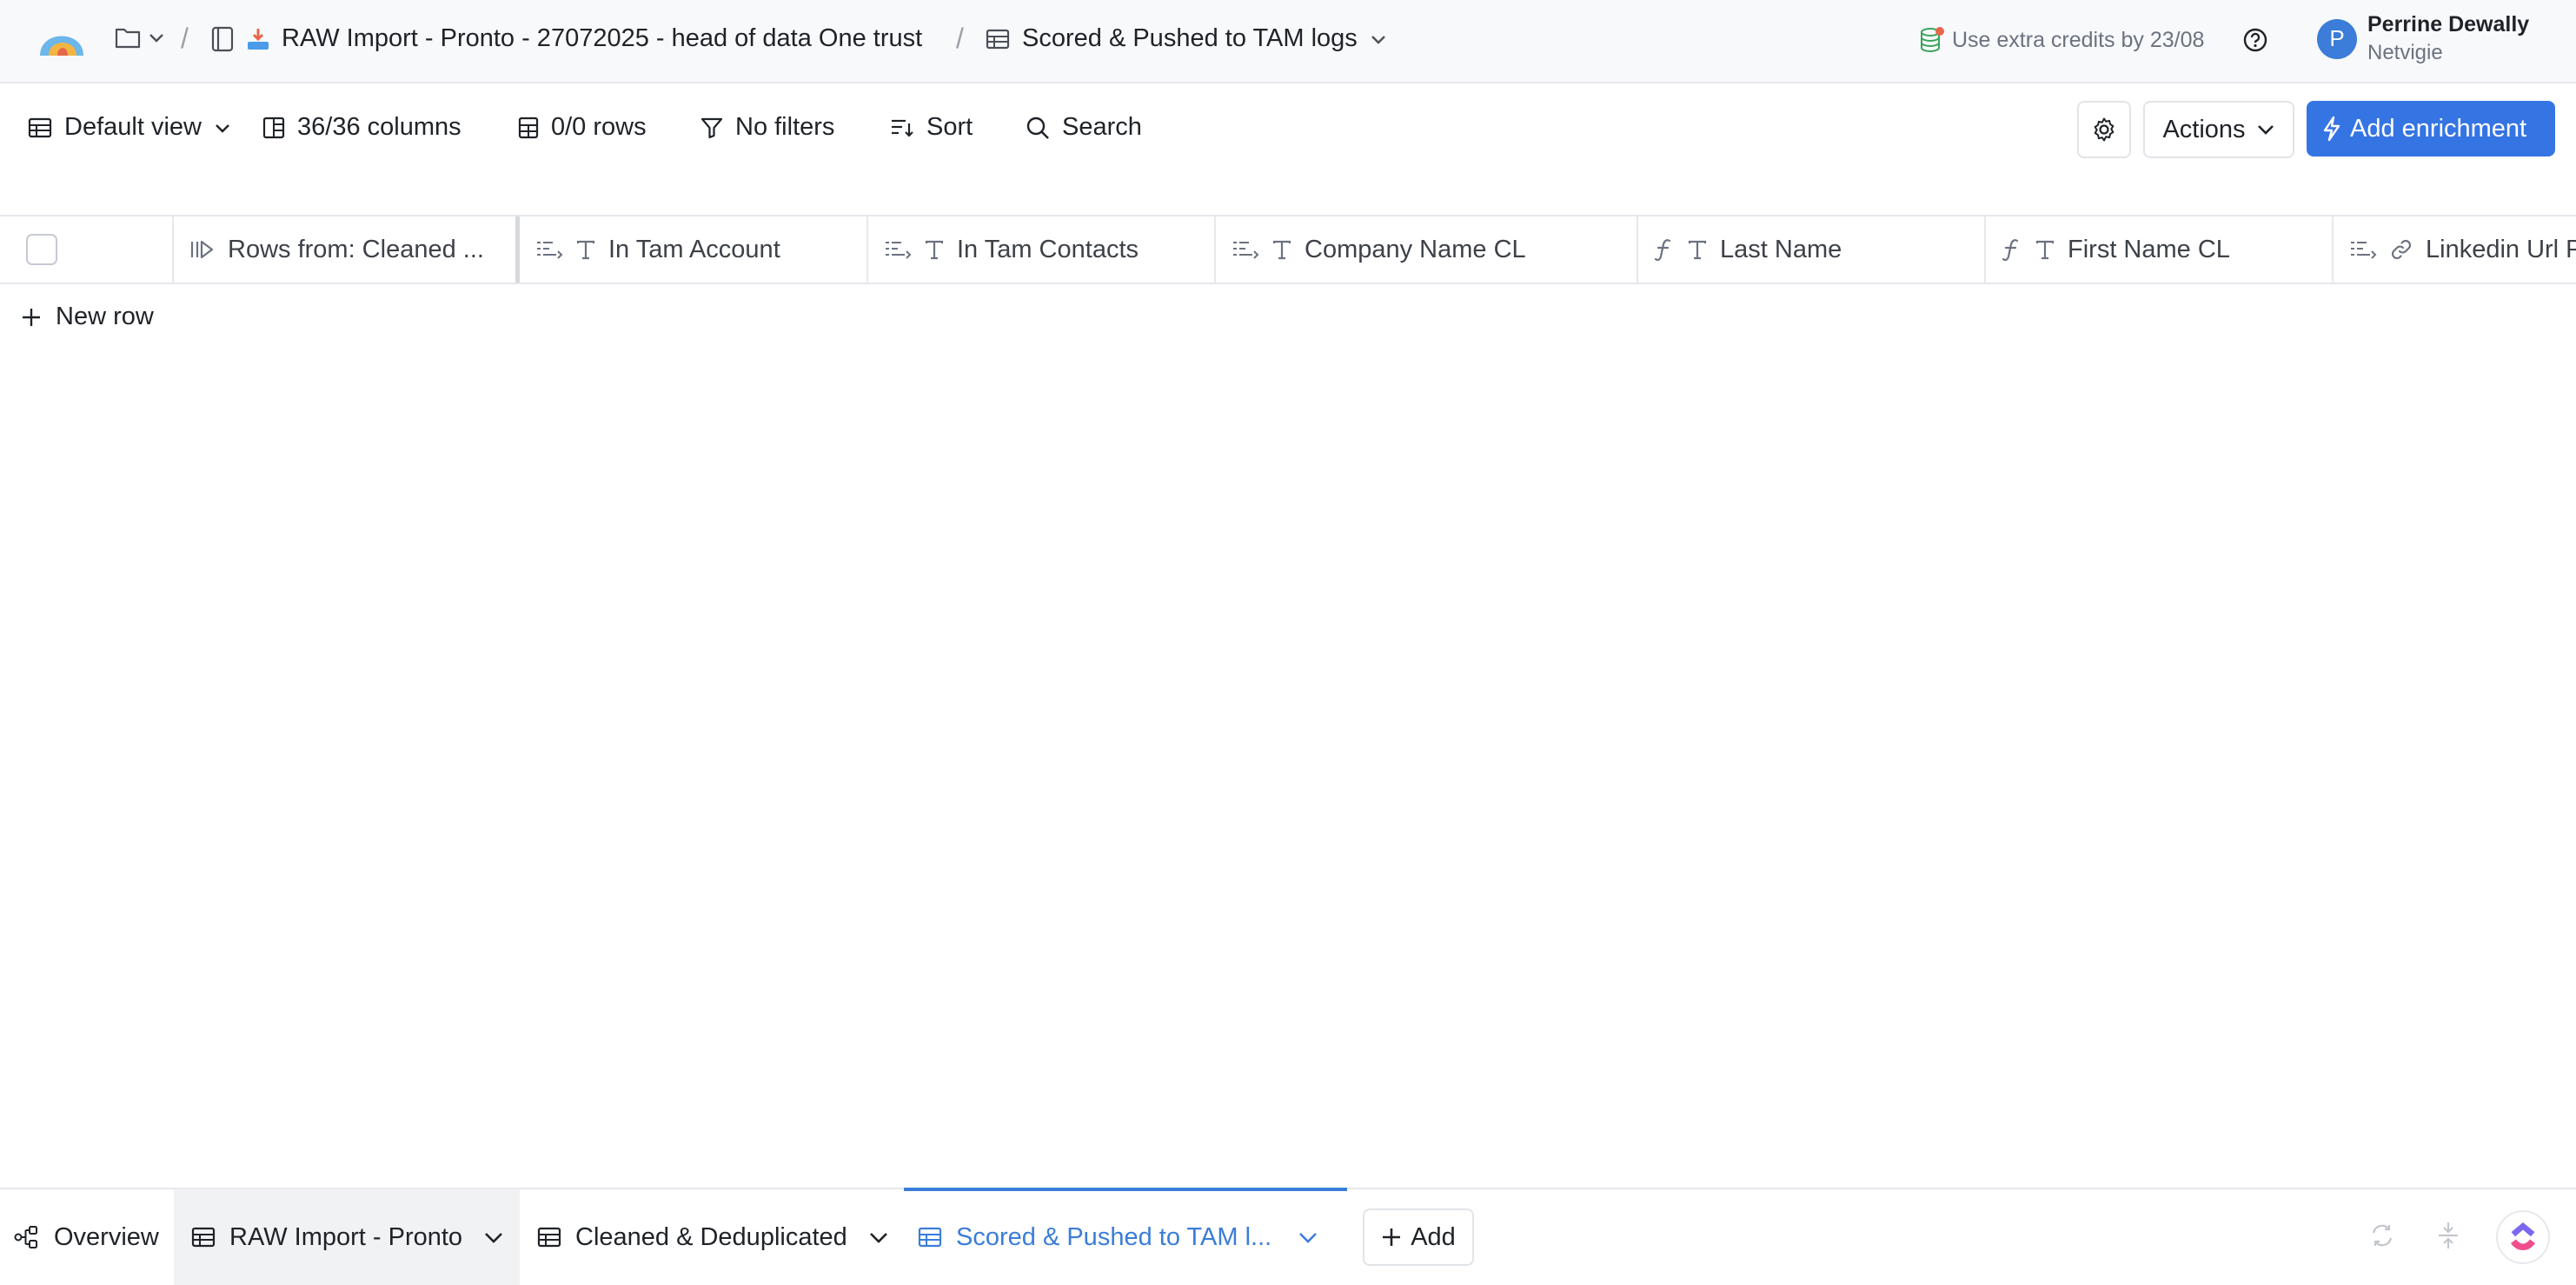 Image resolution: width=2576 pixels, height=1285 pixels. What do you see at coordinates (2401, 249) in the screenshot?
I see `link-icon` at bounding box center [2401, 249].